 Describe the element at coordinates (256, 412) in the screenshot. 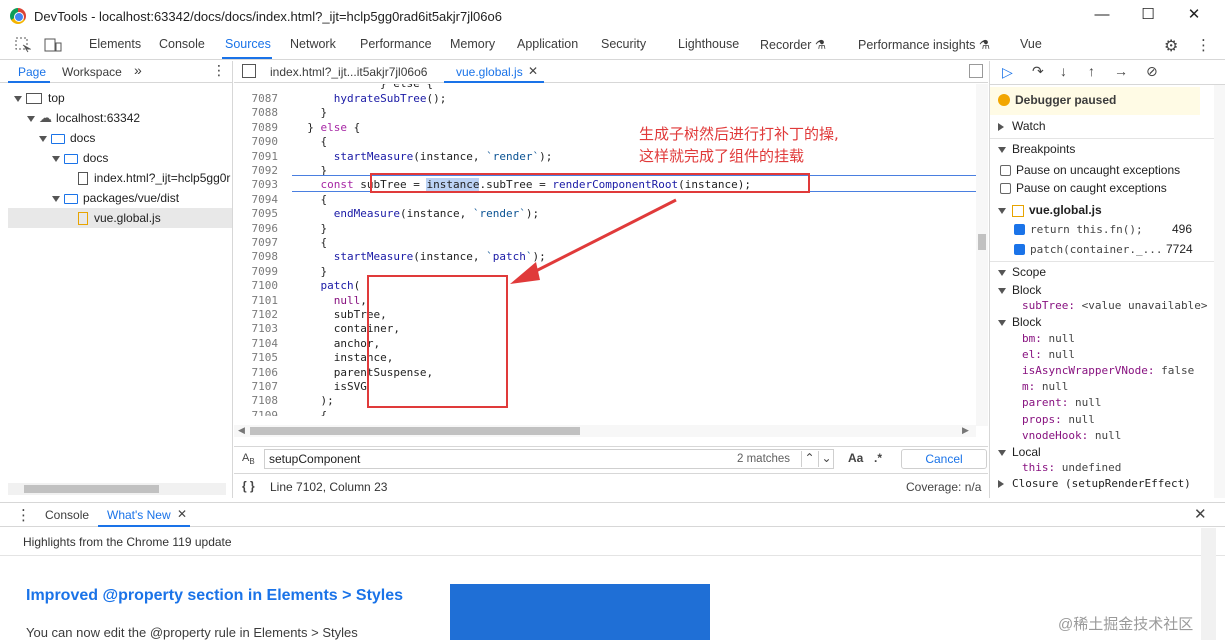

I see `line-number: 7109` at that location.